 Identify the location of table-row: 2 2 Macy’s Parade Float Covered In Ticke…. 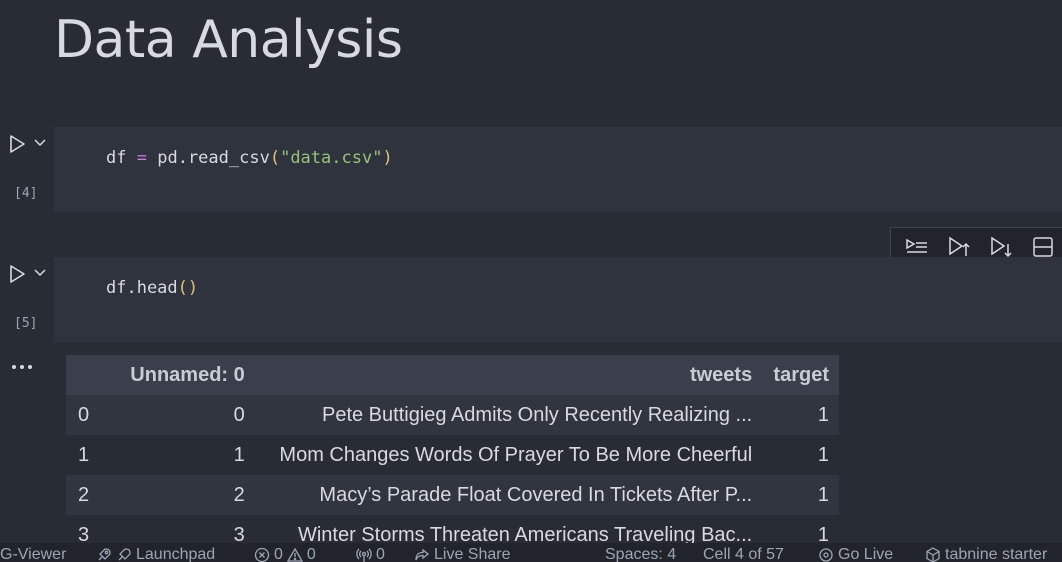
(452, 495).